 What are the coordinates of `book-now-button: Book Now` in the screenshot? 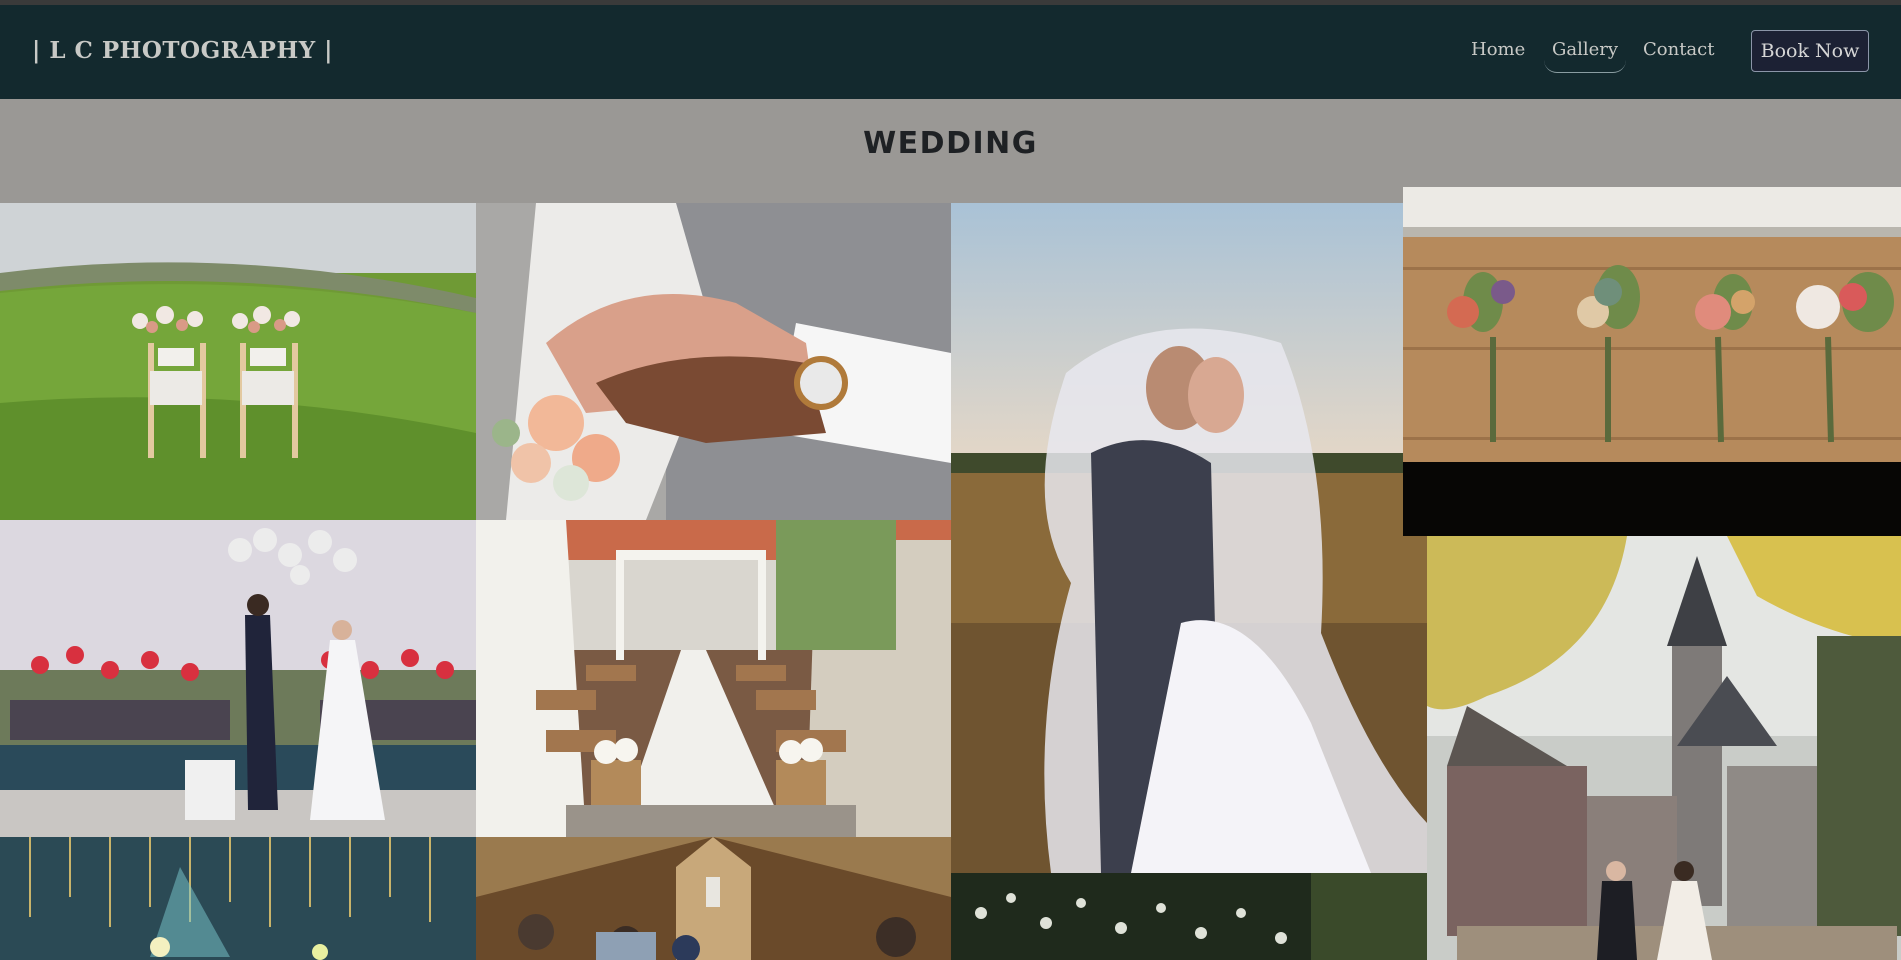 It's located at (1810, 51).